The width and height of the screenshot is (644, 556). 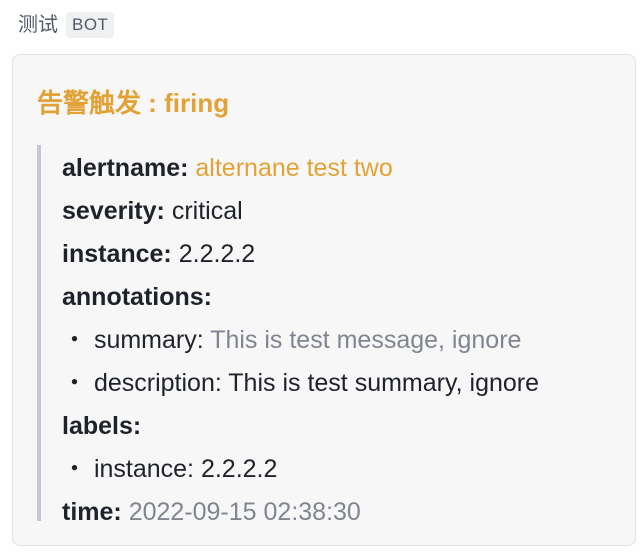 I want to click on message-header: 测试 BOT, so click(x=66, y=25).